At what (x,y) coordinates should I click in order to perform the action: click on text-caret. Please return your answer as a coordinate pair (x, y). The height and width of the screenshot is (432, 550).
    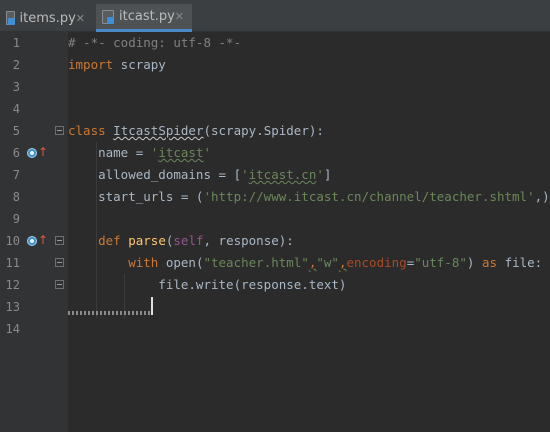
    Looking at the image, I should click on (152, 306).